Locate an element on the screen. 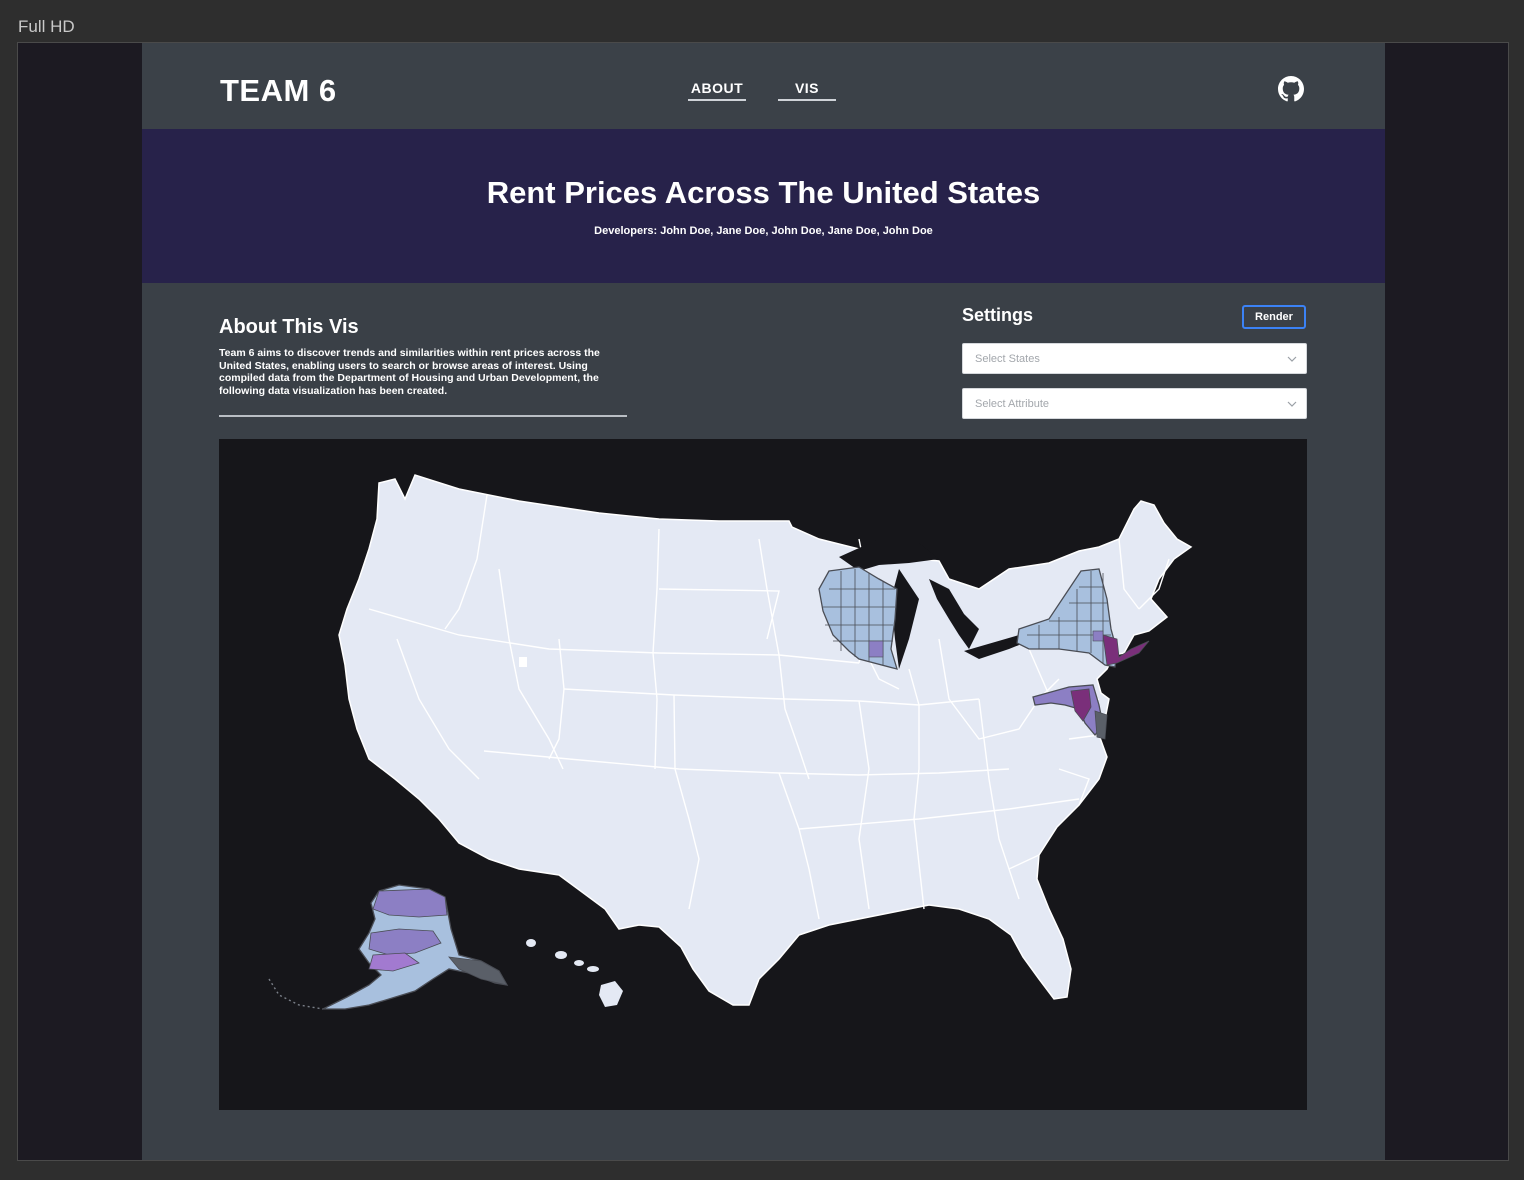 This screenshot has width=1524, height=1180. select-attribute-dropdown: Select Attribute is located at coordinates (1134, 403).